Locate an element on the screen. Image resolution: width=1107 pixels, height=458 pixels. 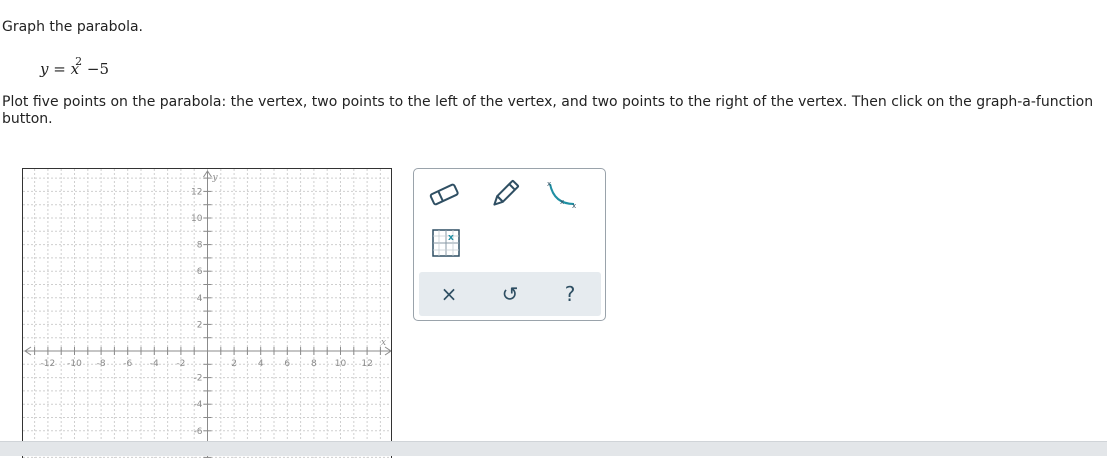
x-tick-label: -12 is located at coordinates (48, 364).